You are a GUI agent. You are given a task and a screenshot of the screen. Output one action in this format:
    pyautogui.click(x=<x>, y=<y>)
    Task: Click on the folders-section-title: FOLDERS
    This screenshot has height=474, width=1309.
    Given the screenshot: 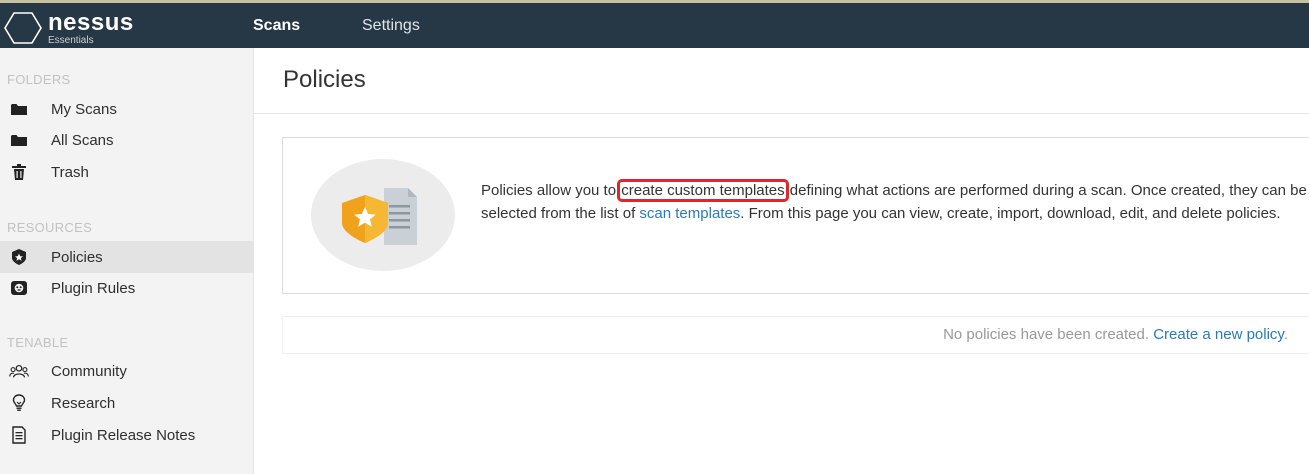 What is the action you would take?
    pyautogui.click(x=39, y=79)
    